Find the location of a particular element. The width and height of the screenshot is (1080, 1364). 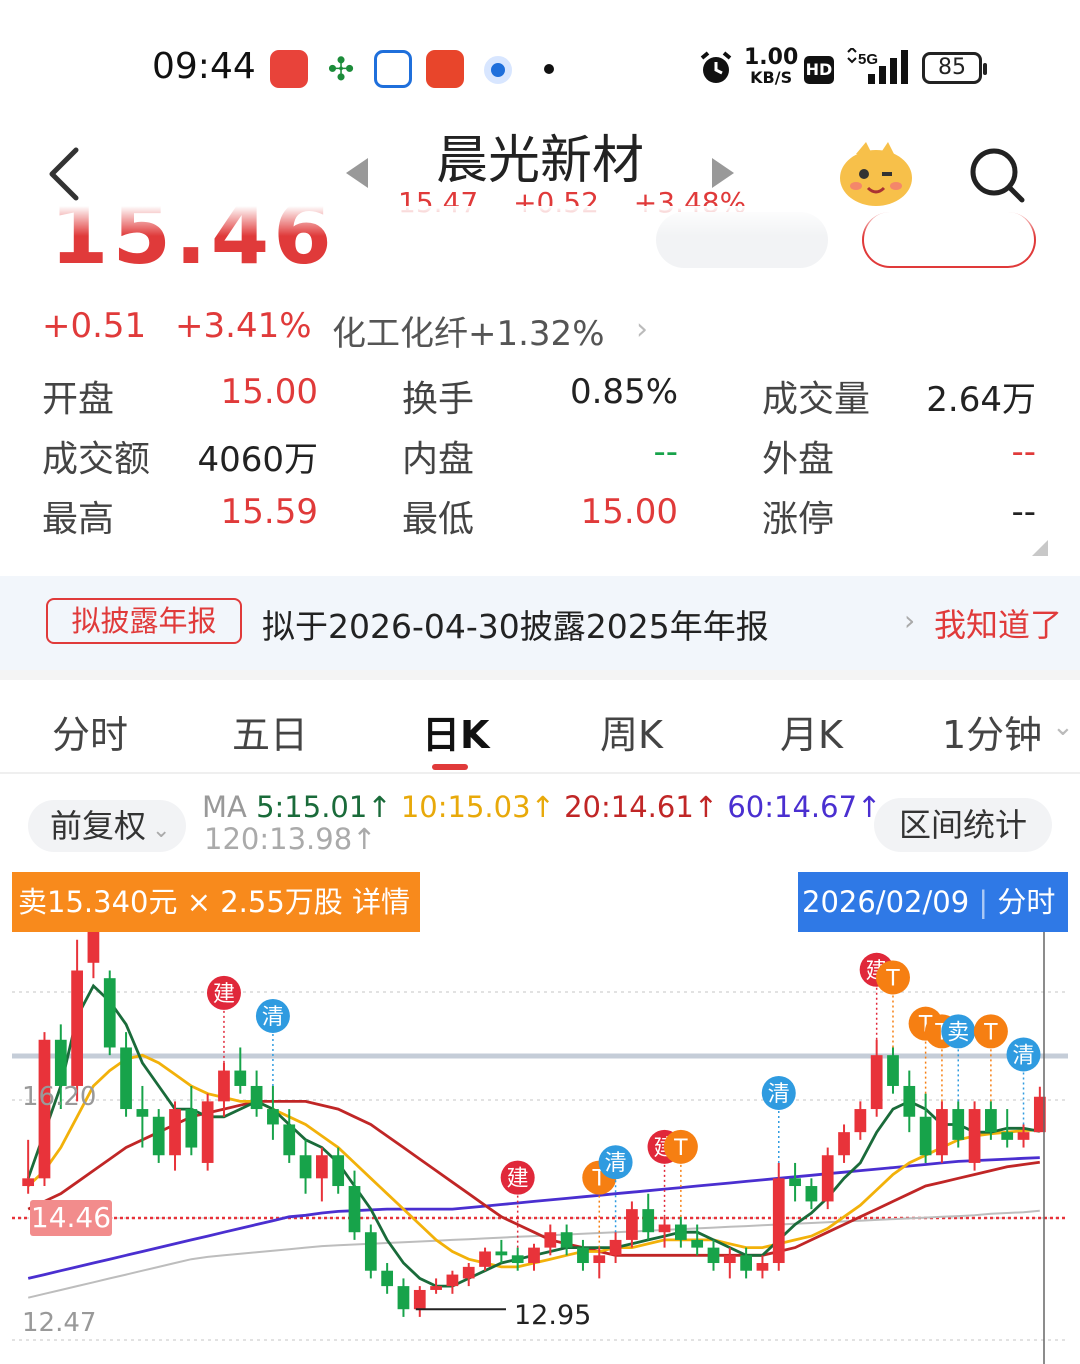

axis-lower-label: 12.47 is located at coordinates (59, 1323).